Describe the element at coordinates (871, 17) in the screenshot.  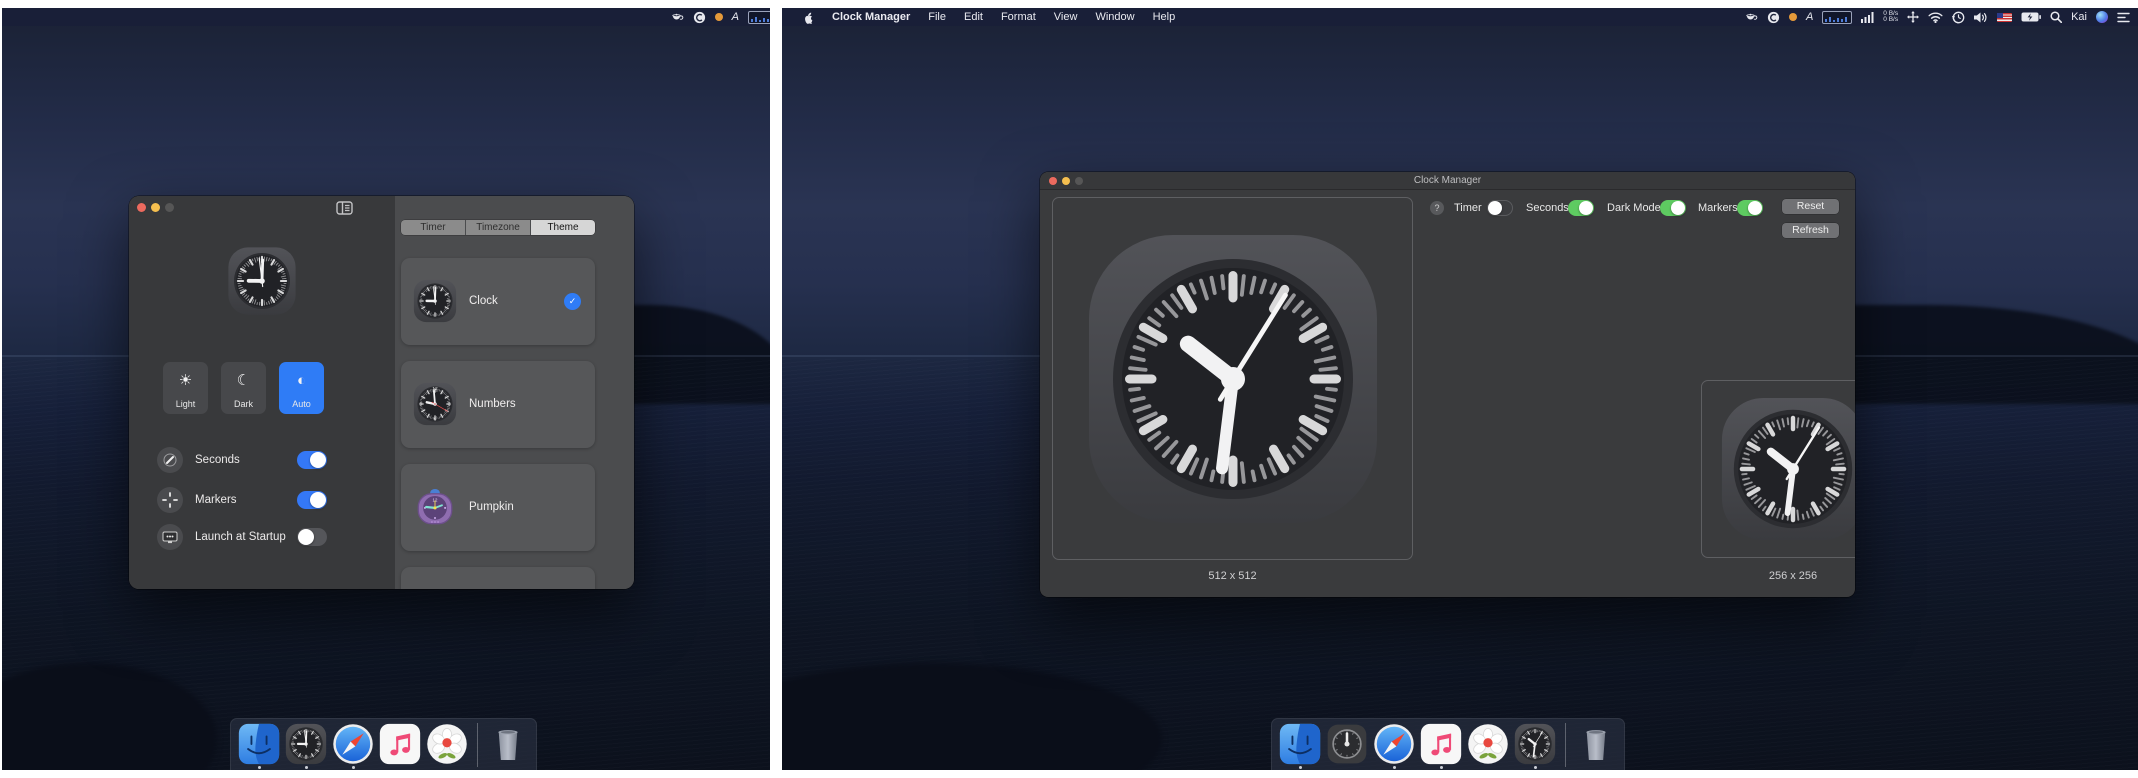
I see `app-menu-title: Clock Manager` at that location.